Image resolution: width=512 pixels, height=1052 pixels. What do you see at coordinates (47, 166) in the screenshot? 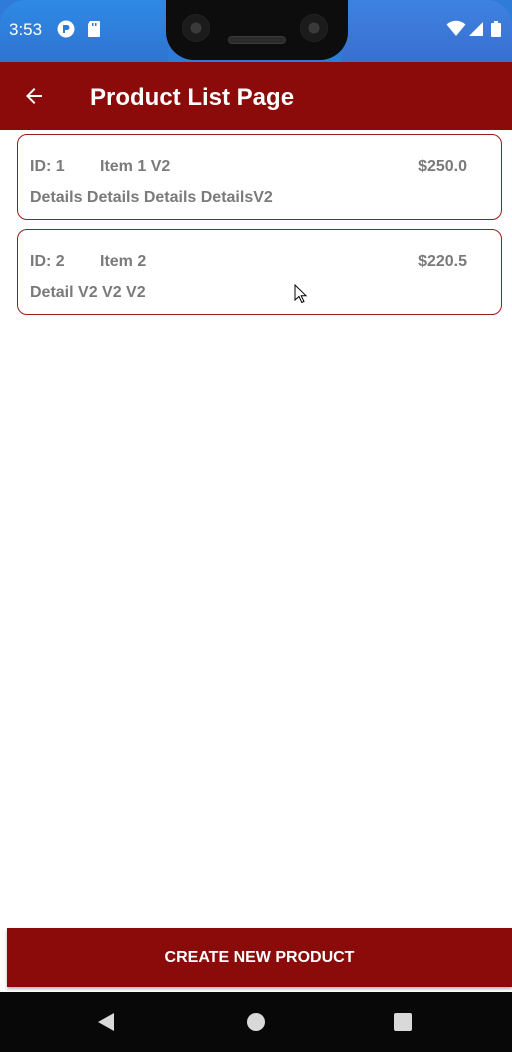
I see `product-id: ID: 1` at bounding box center [47, 166].